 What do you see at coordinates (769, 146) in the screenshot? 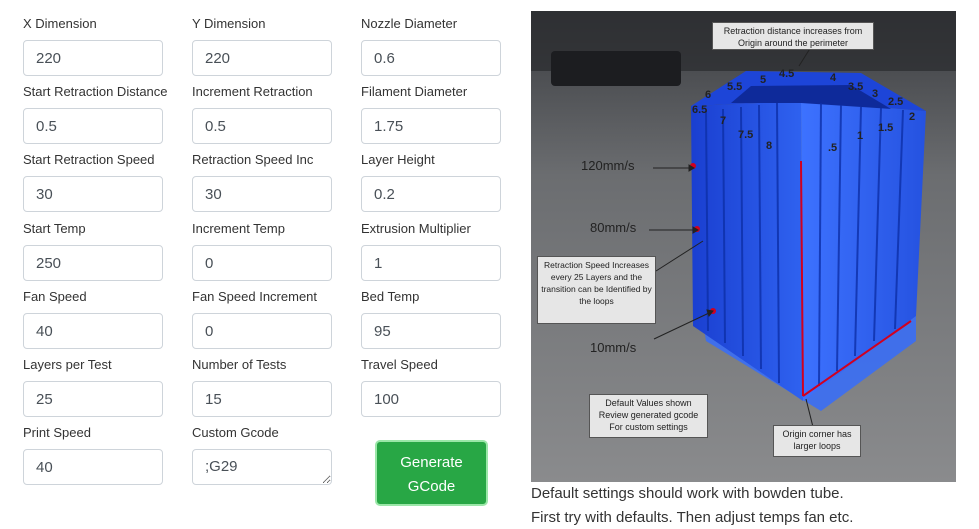
I see `distance-label-8: 8` at bounding box center [769, 146].